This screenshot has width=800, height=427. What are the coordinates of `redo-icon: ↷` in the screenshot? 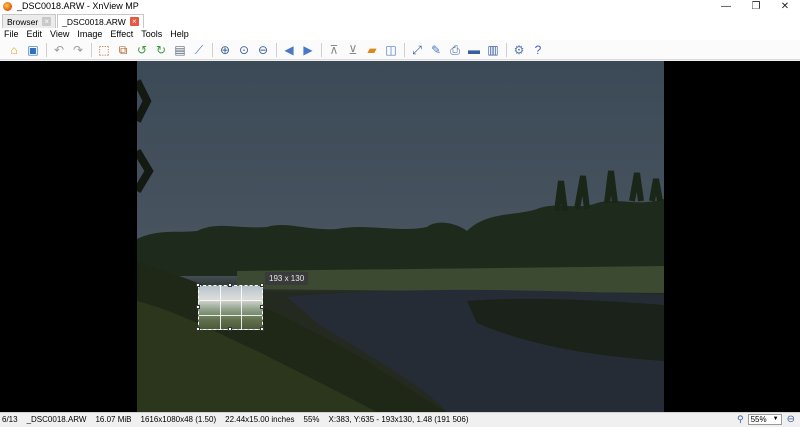 It's located at (78, 50).